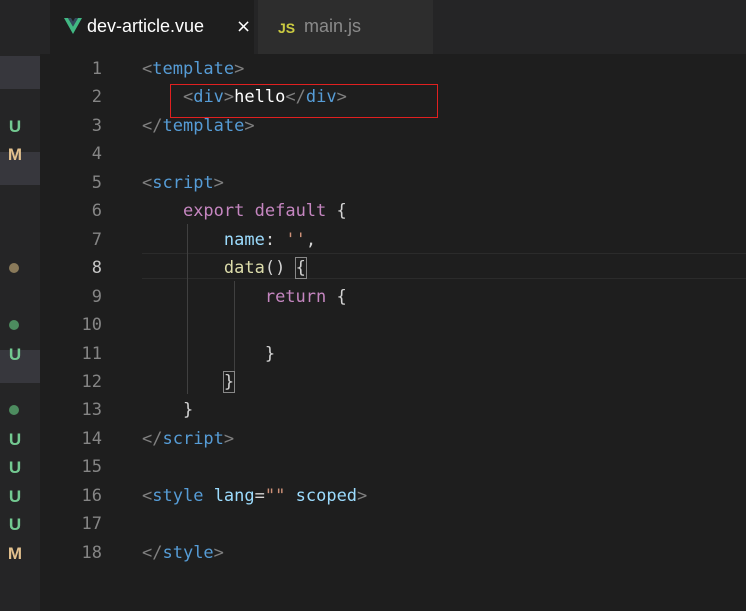 Image resolution: width=746 pixels, height=611 pixels. What do you see at coordinates (20, 305) in the screenshot?
I see `scm-decoration-strip: UMUUUUUM` at bounding box center [20, 305].